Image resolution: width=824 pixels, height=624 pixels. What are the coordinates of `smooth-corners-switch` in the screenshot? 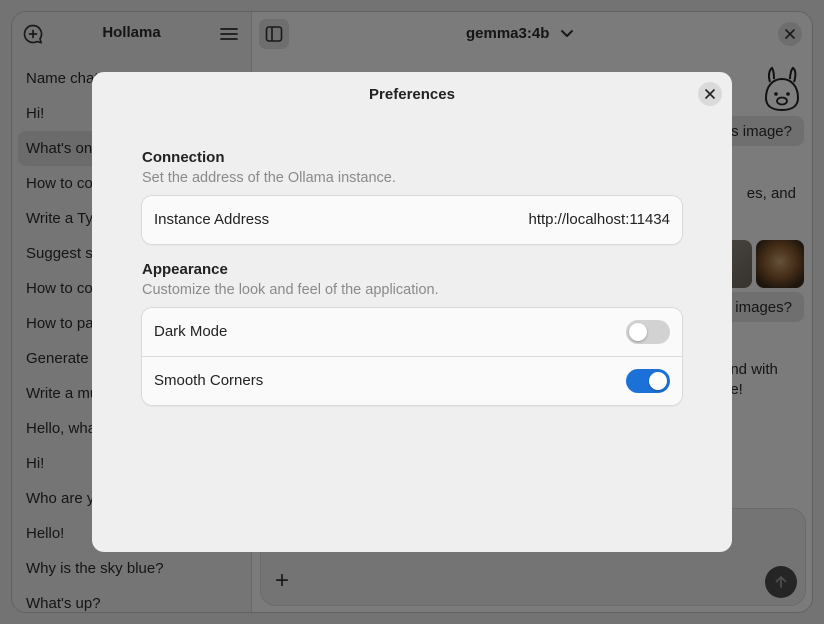 It's located at (648, 381).